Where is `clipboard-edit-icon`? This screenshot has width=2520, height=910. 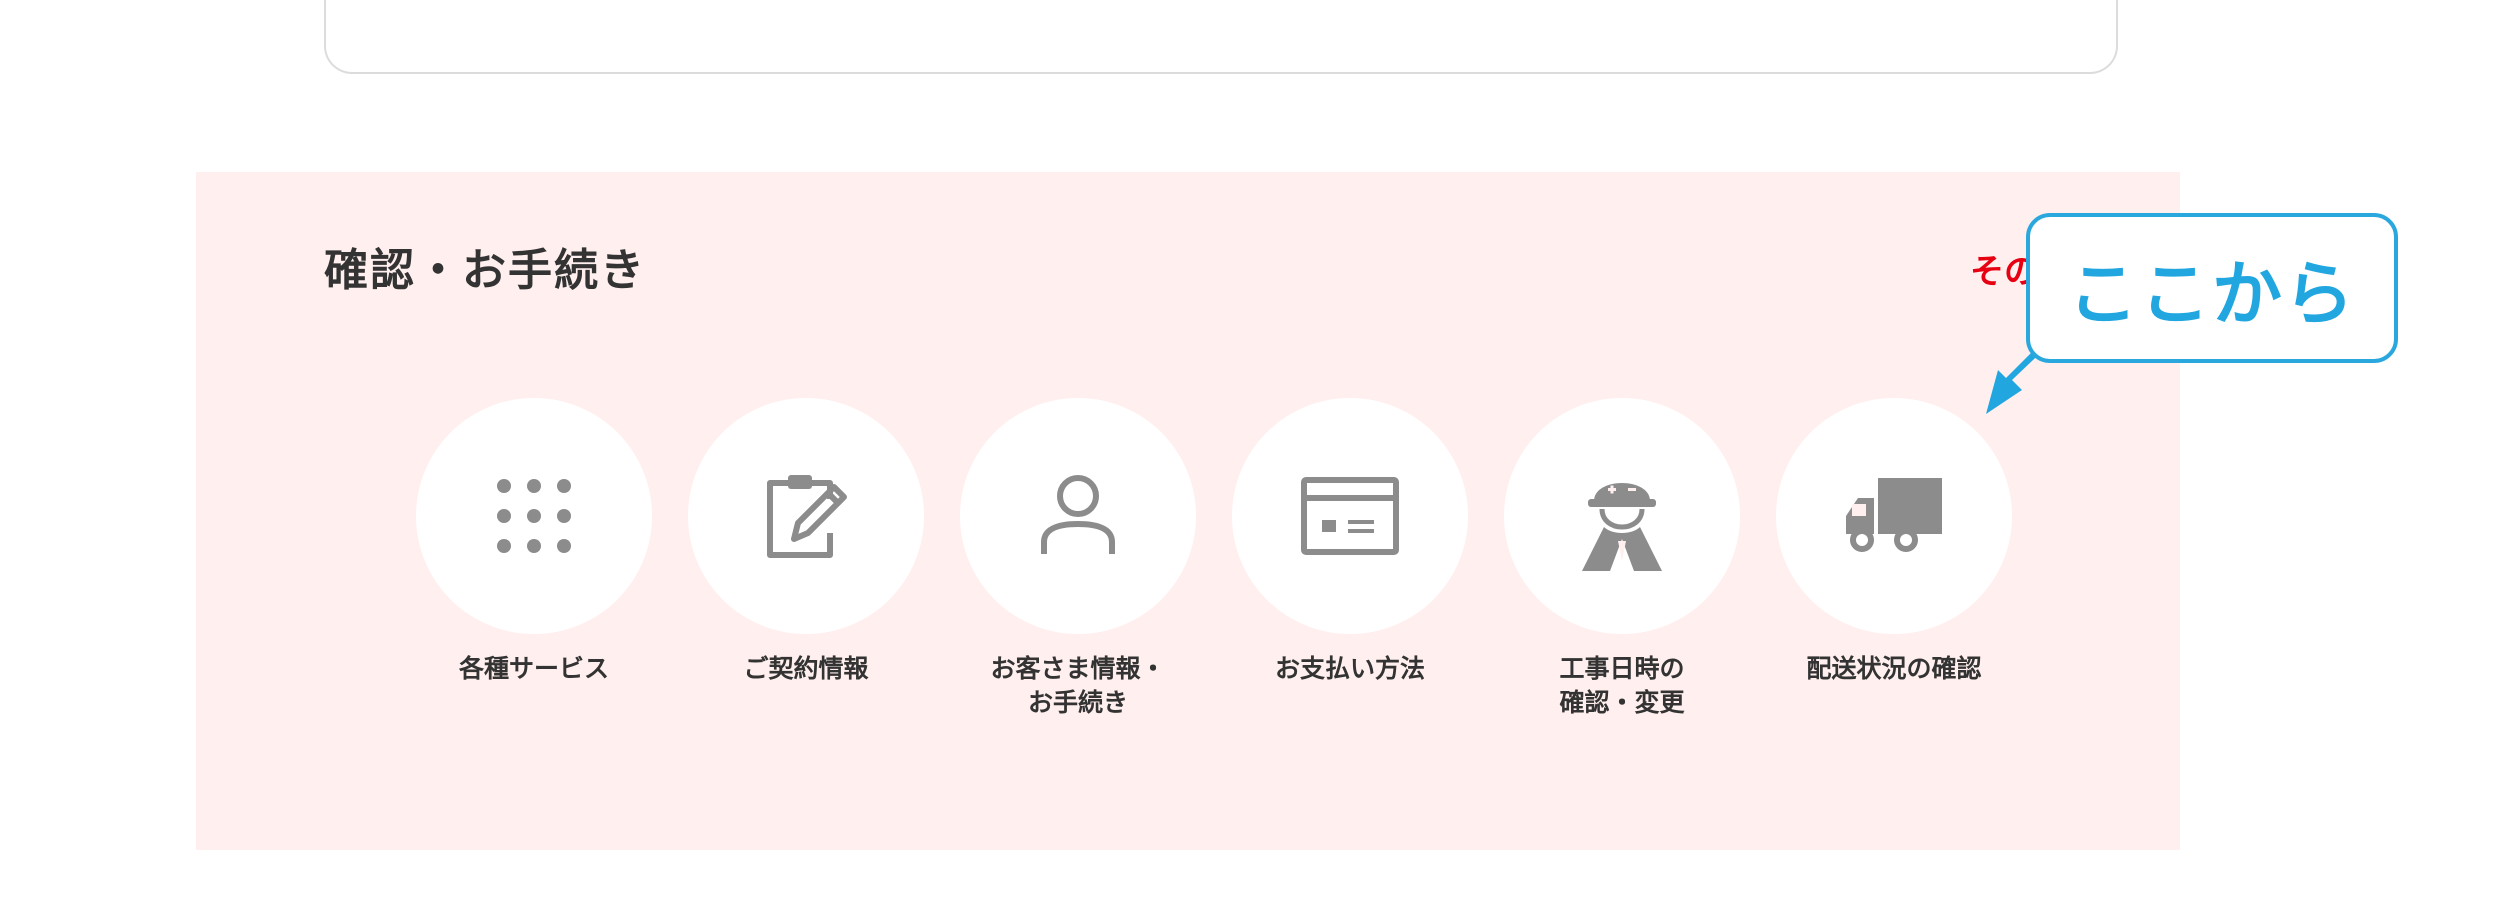 clipboard-edit-icon is located at coordinates (807, 516).